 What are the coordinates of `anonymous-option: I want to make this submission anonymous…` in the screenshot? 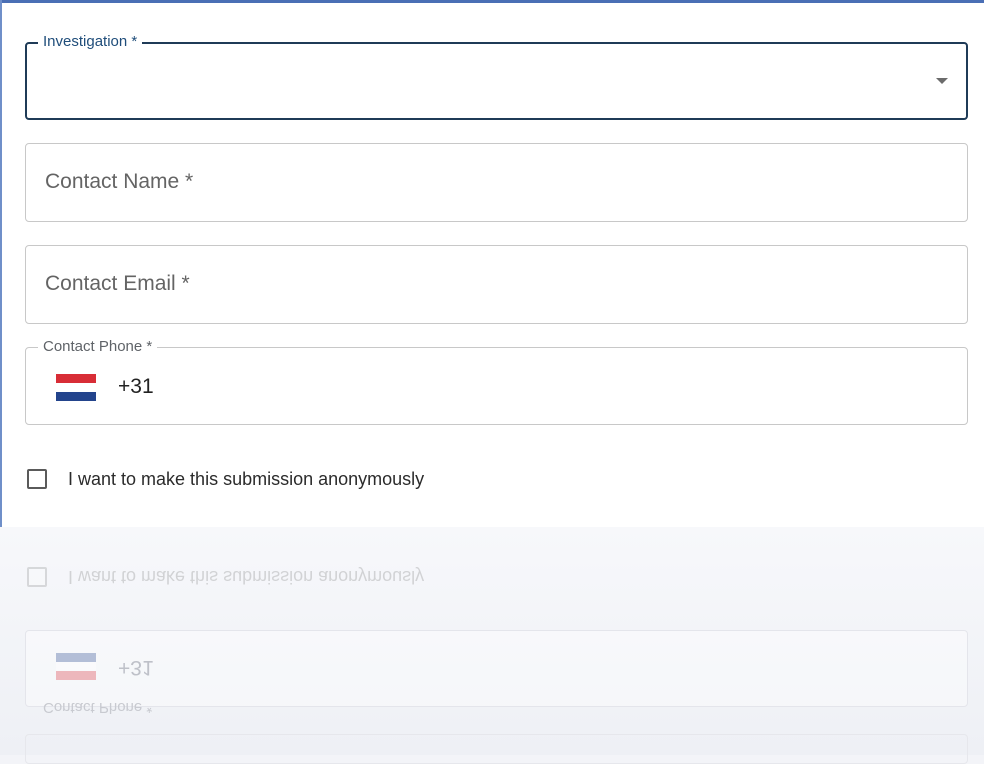 It's located at (225, 479).